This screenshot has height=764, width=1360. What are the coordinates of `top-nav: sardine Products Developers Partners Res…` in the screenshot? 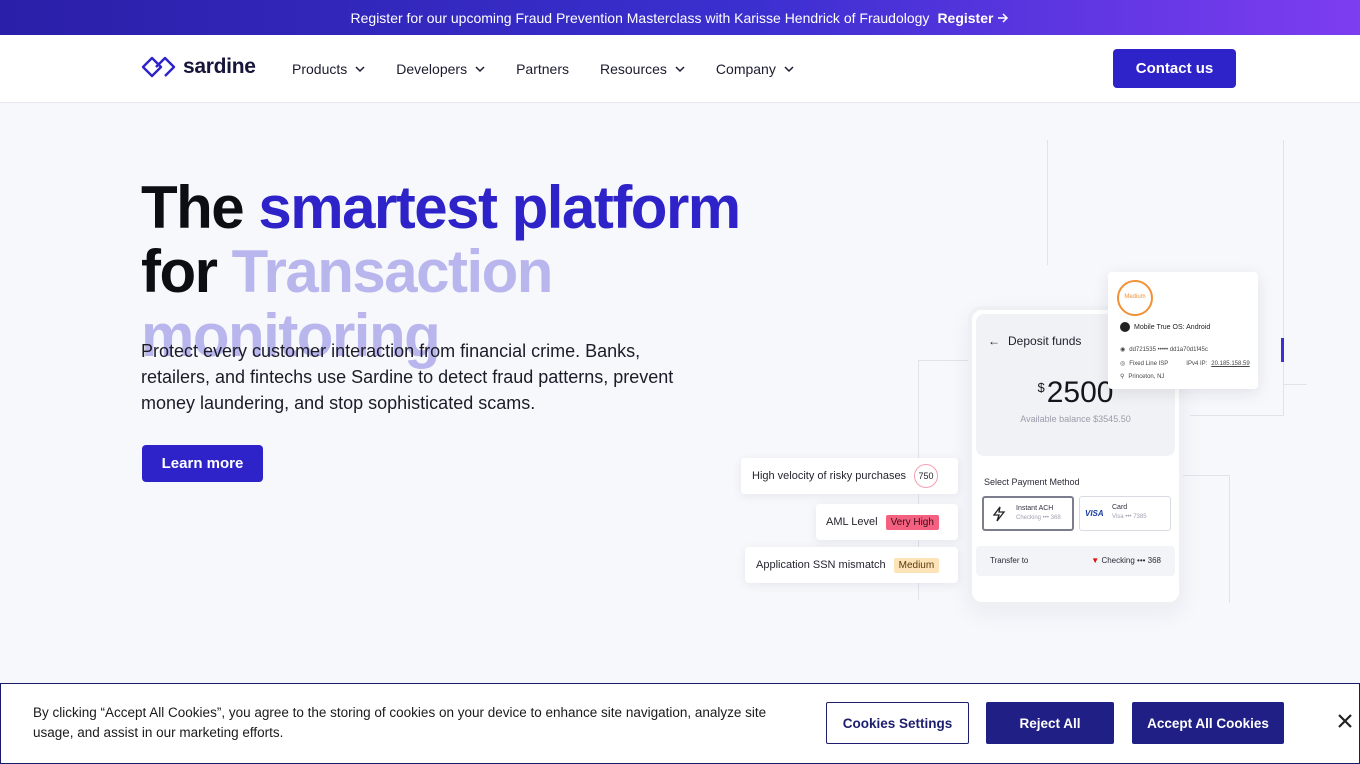 It's located at (680, 69).